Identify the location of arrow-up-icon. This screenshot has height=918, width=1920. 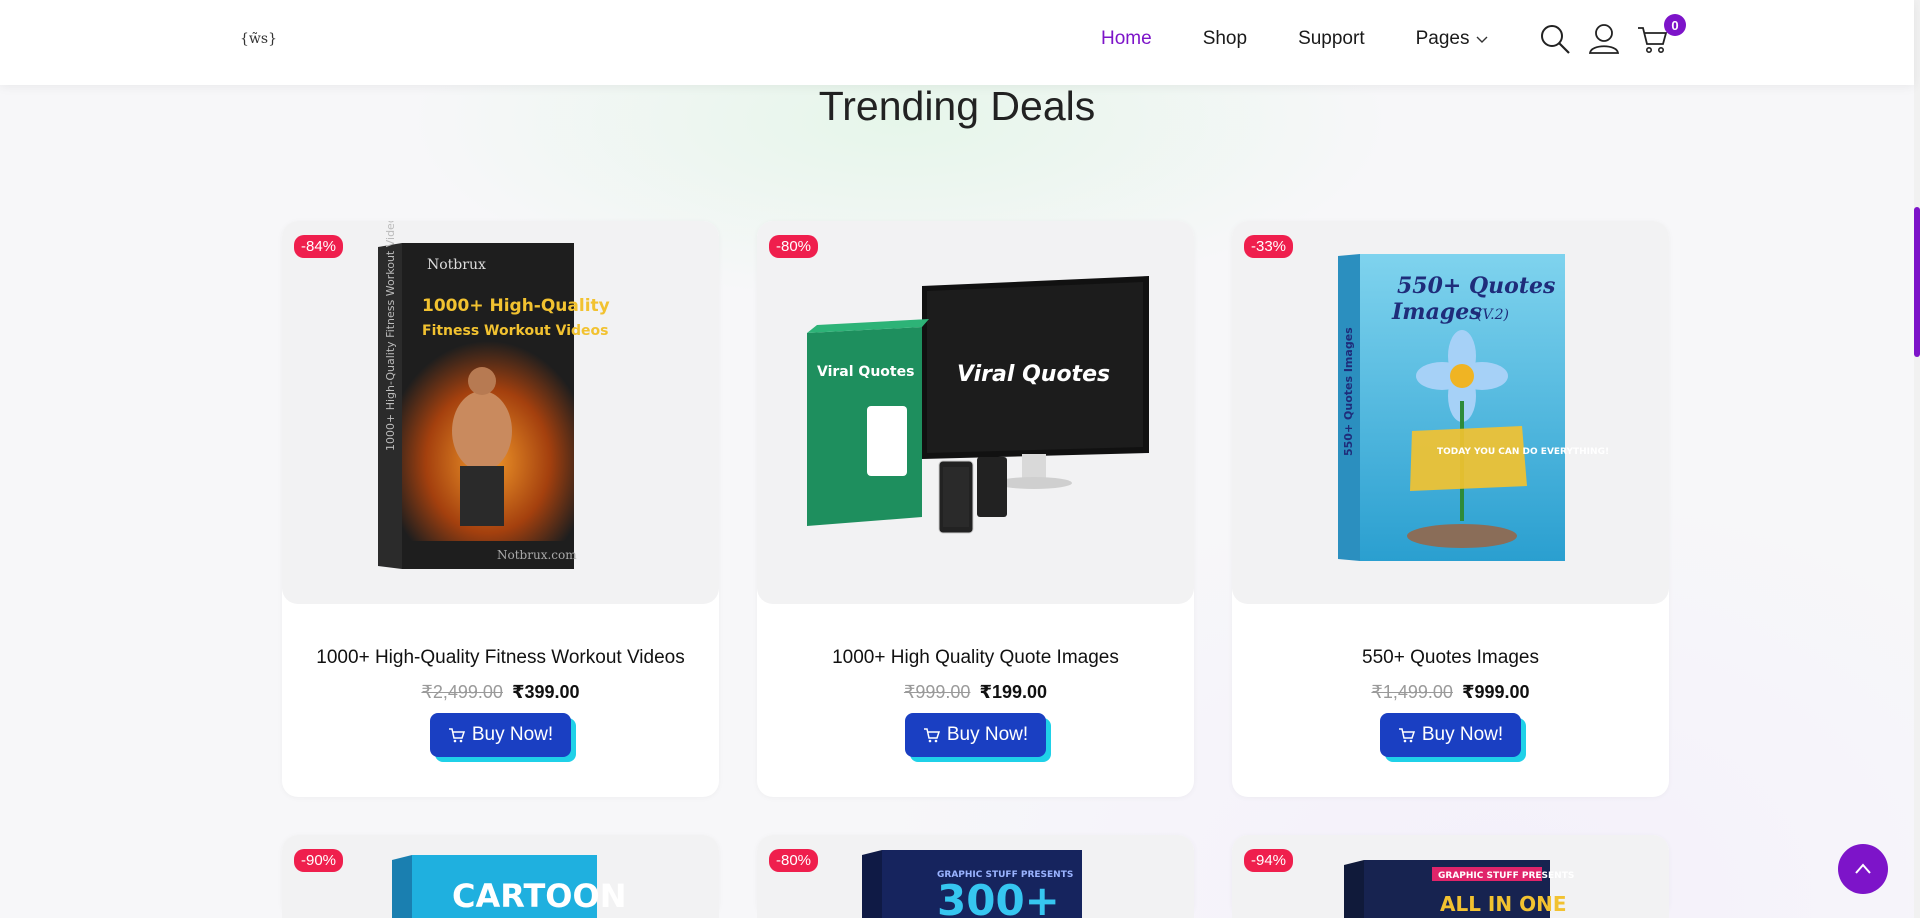
(1863, 868).